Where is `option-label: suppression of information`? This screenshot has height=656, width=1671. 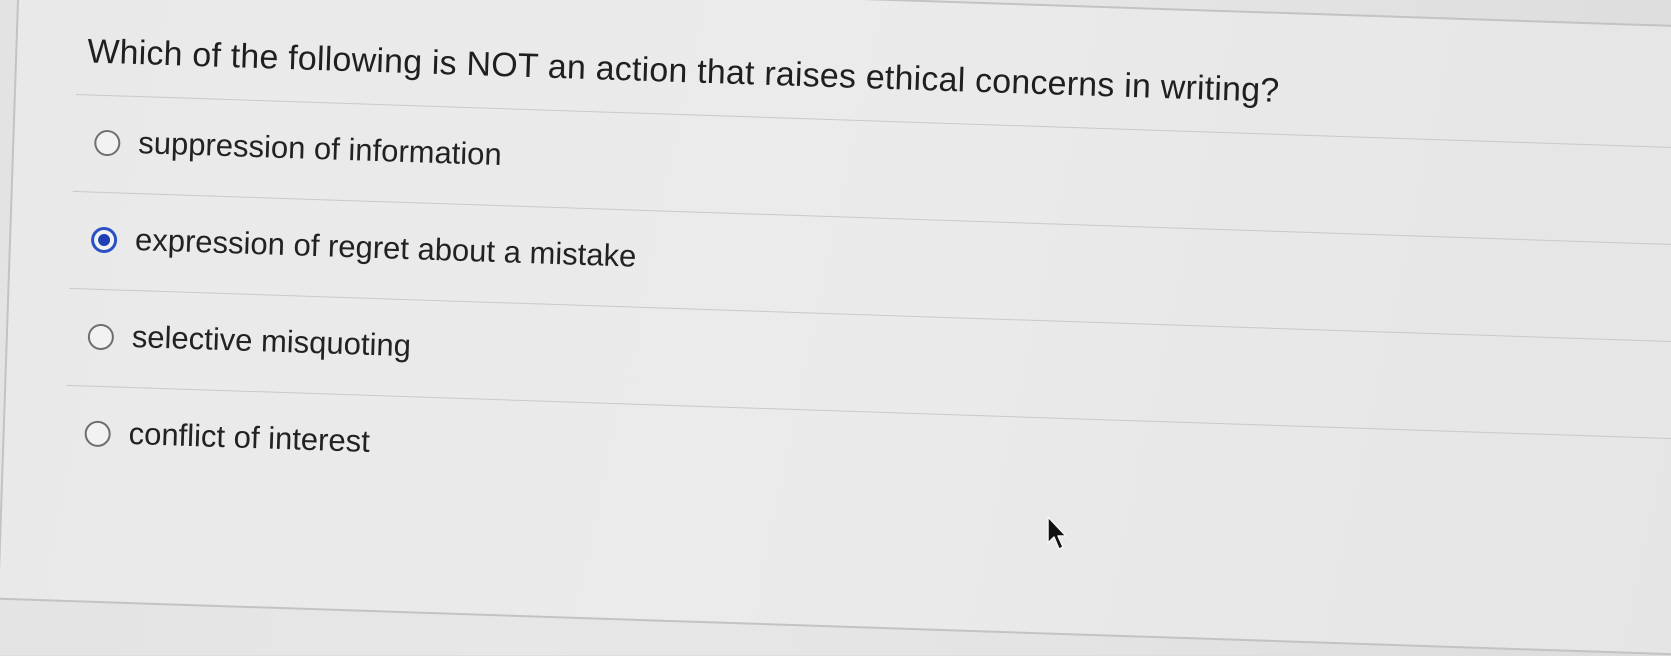
option-label: suppression of information is located at coordinates (320, 149).